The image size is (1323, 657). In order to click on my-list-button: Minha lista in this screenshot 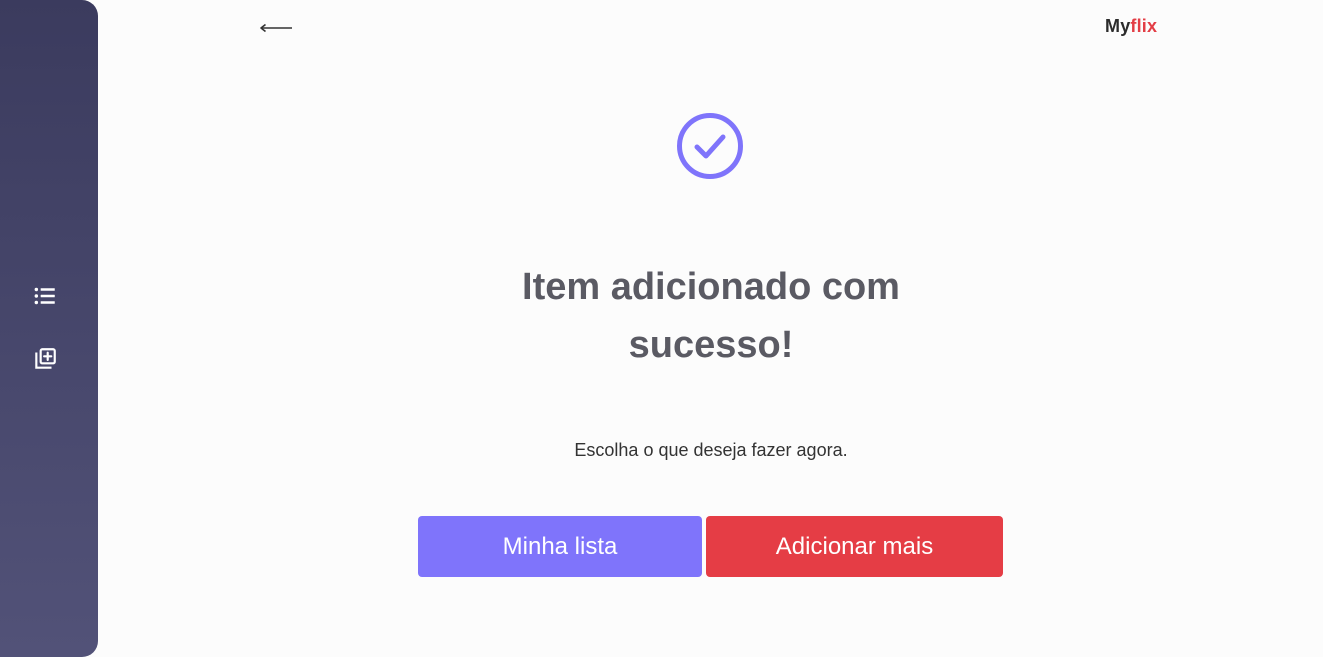, I will do `click(560, 546)`.